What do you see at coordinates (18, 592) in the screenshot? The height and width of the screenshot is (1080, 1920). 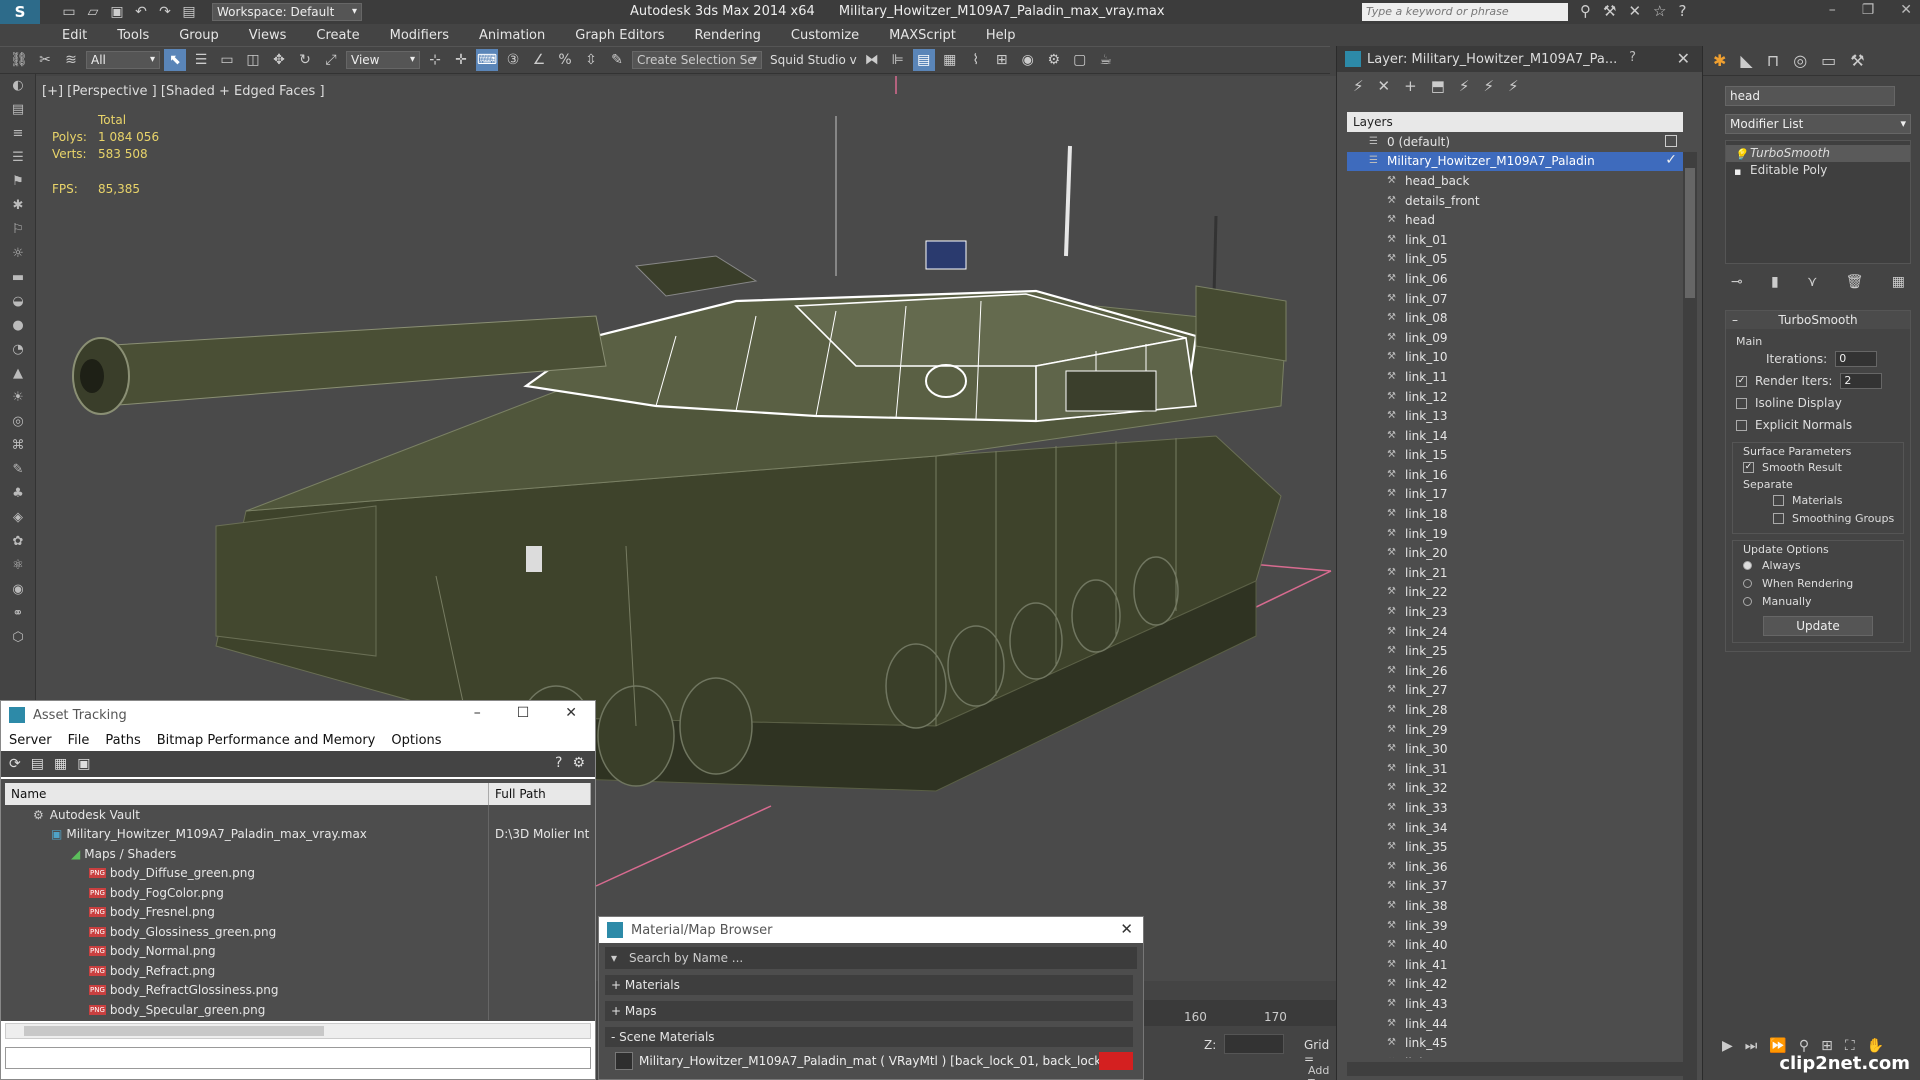 I see `strip-tool-icon: ◉` at bounding box center [18, 592].